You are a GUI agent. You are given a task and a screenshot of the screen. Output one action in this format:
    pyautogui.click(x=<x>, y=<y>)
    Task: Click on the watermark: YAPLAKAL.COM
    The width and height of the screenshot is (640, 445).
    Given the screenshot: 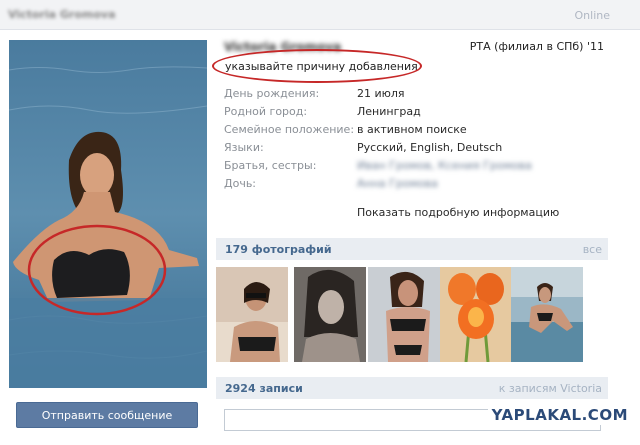 What is the action you would take?
    pyautogui.click(x=559, y=415)
    